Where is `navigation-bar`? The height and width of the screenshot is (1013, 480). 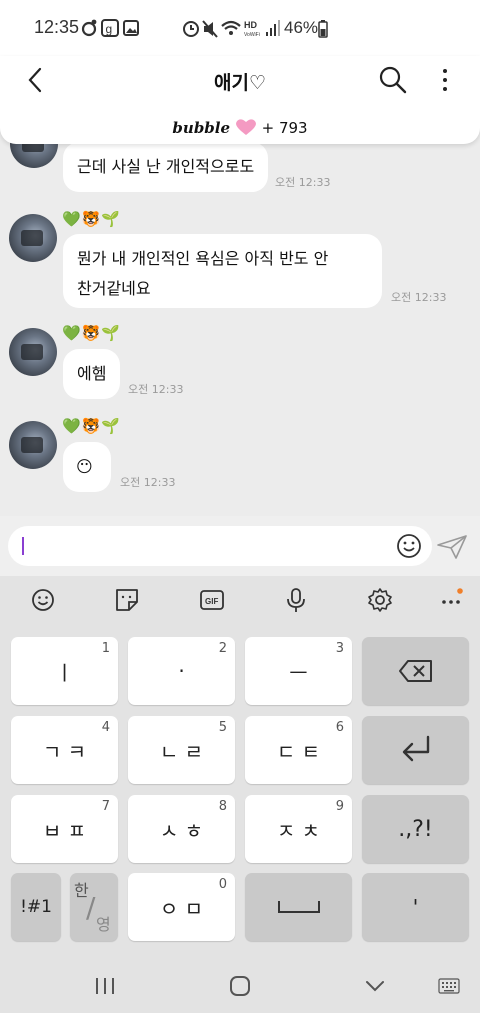
navigation-bar is located at coordinates (240, 985).